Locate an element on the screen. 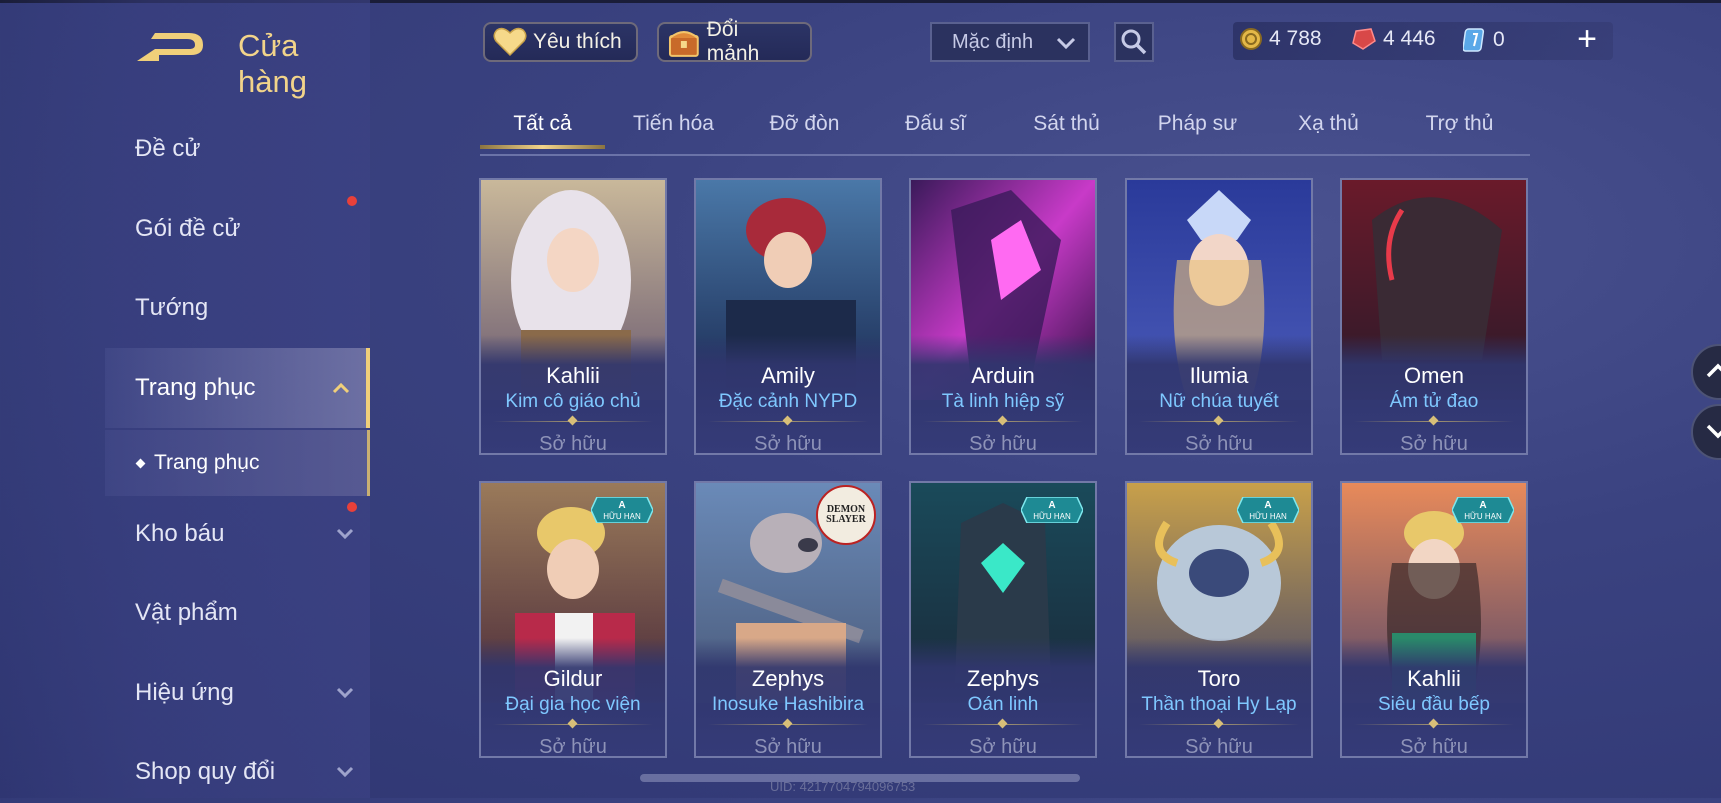 The width and height of the screenshot is (1721, 803). hero-name: Arduin is located at coordinates (1003, 375).